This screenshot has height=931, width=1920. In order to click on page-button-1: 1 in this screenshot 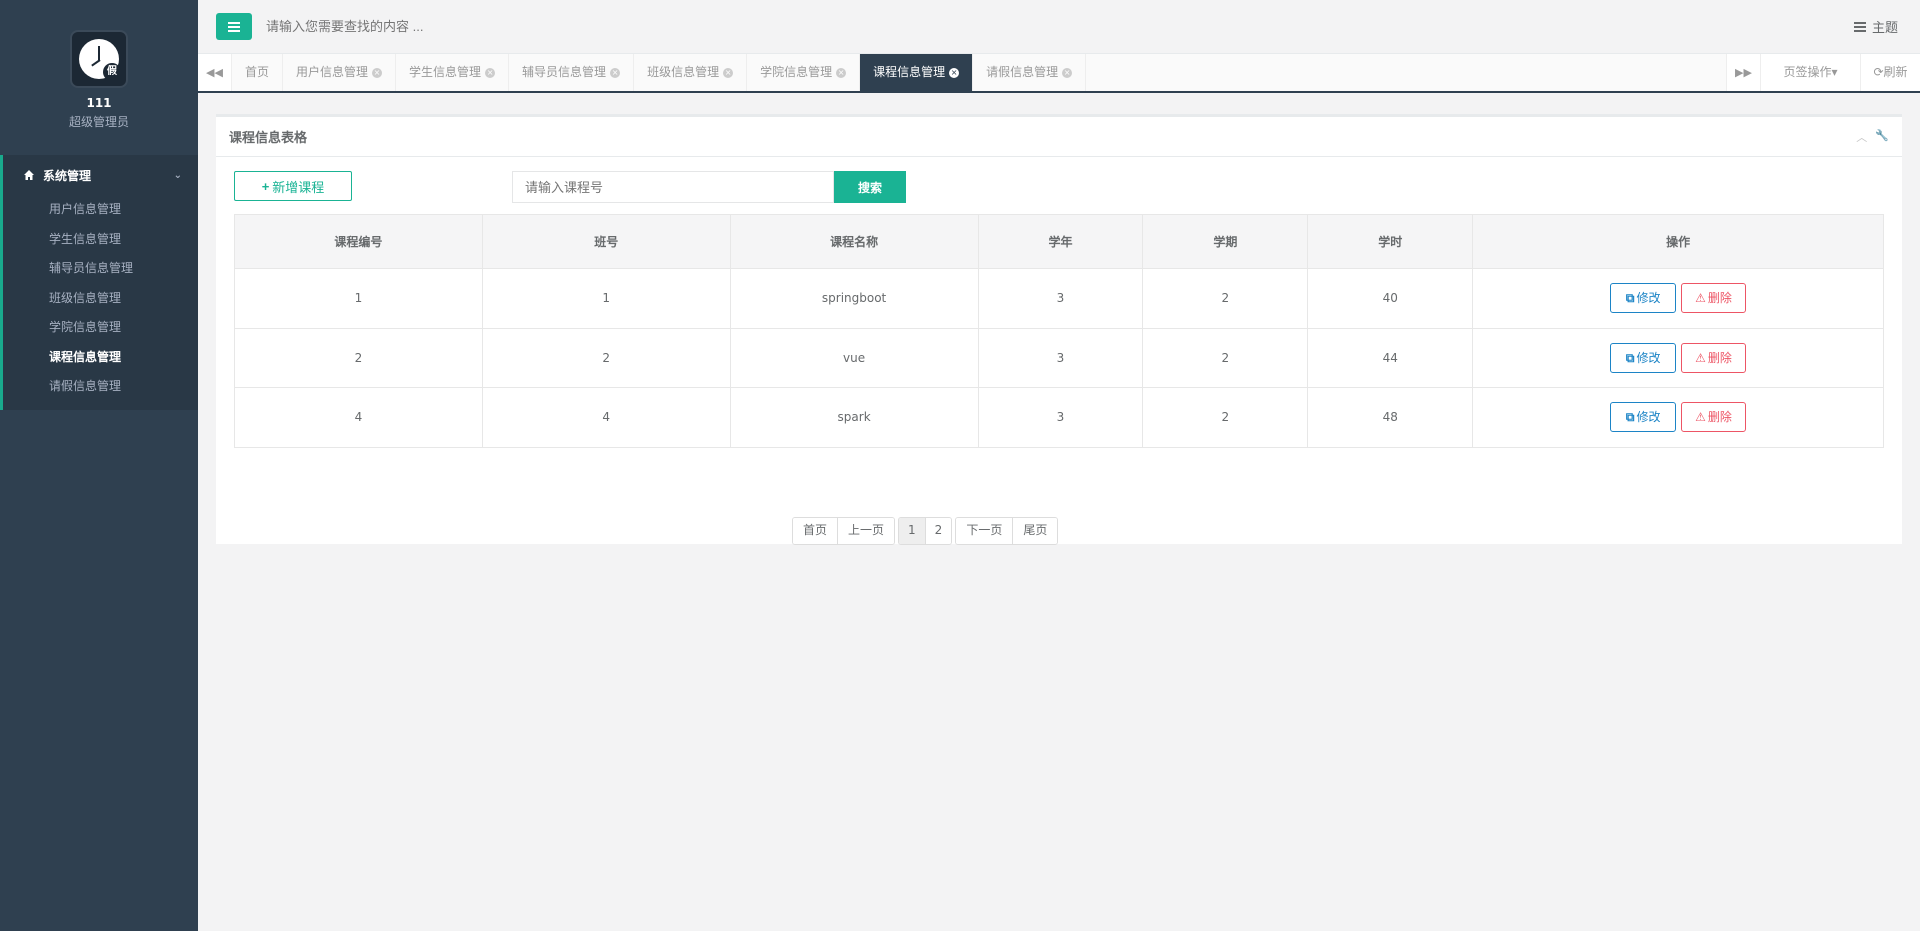, I will do `click(912, 531)`.